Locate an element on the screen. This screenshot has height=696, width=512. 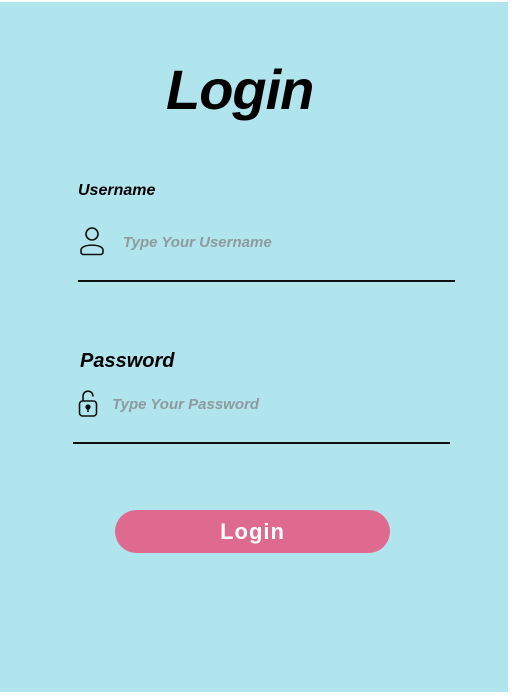
username-underline is located at coordinates (266, 281).